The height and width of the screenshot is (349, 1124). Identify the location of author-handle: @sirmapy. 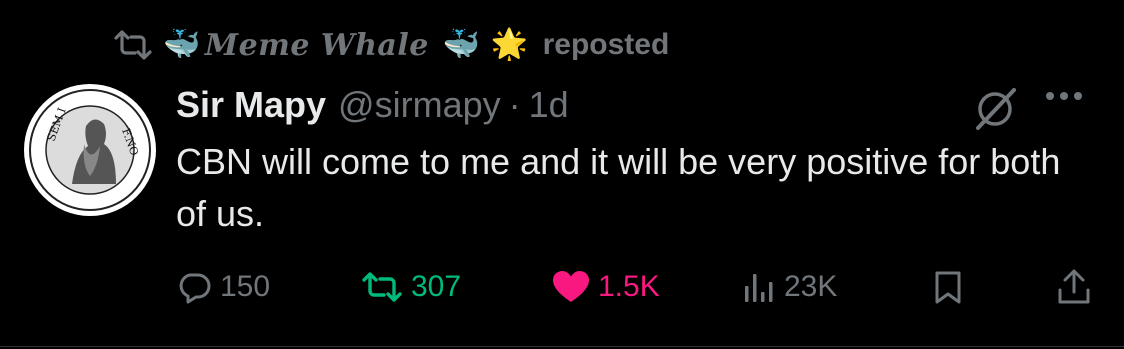
(419, 105).